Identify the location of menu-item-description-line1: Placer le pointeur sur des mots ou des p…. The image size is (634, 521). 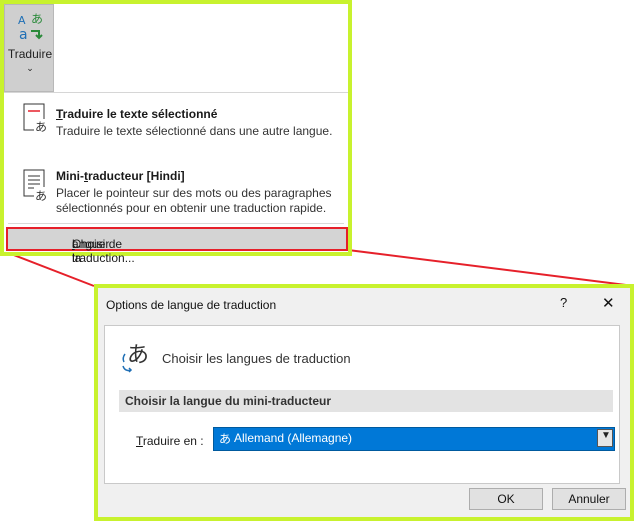
(194, 193).